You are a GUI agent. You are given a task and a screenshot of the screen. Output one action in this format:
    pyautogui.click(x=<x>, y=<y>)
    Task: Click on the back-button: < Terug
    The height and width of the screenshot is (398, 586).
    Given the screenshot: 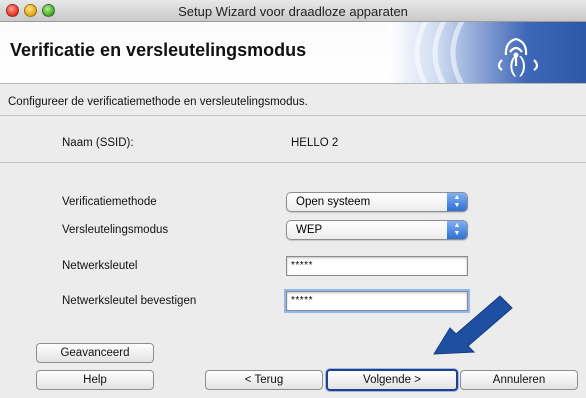 What is the action you would take?
    pyautogui.click(x=264, y=380)
    